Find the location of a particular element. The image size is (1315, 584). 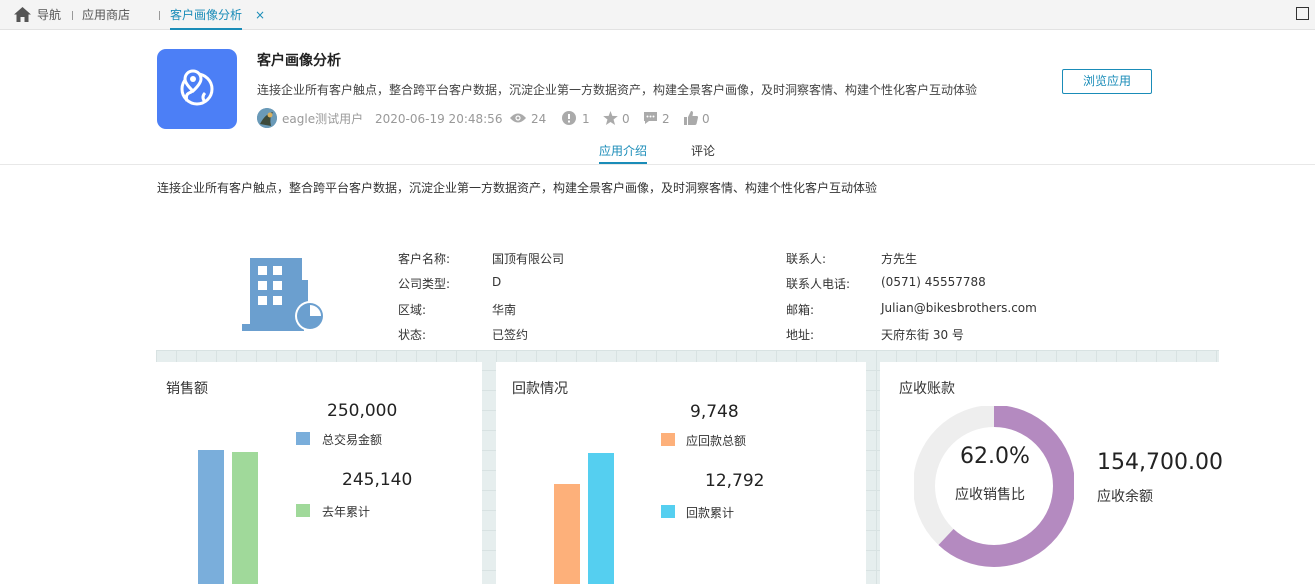

email-label: 邮箱: is located at coordinates (800, 310).